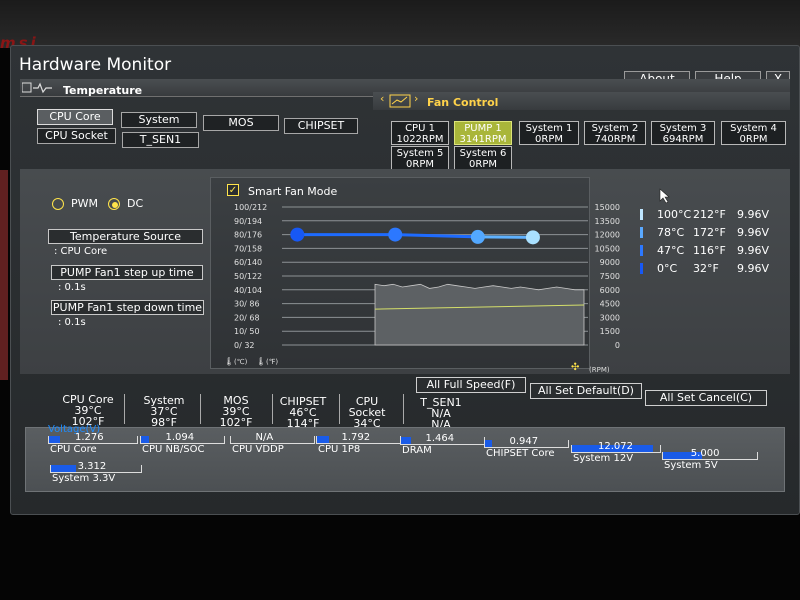  I want to click on y-tick-label: 30/ 86, so click(247, 304).